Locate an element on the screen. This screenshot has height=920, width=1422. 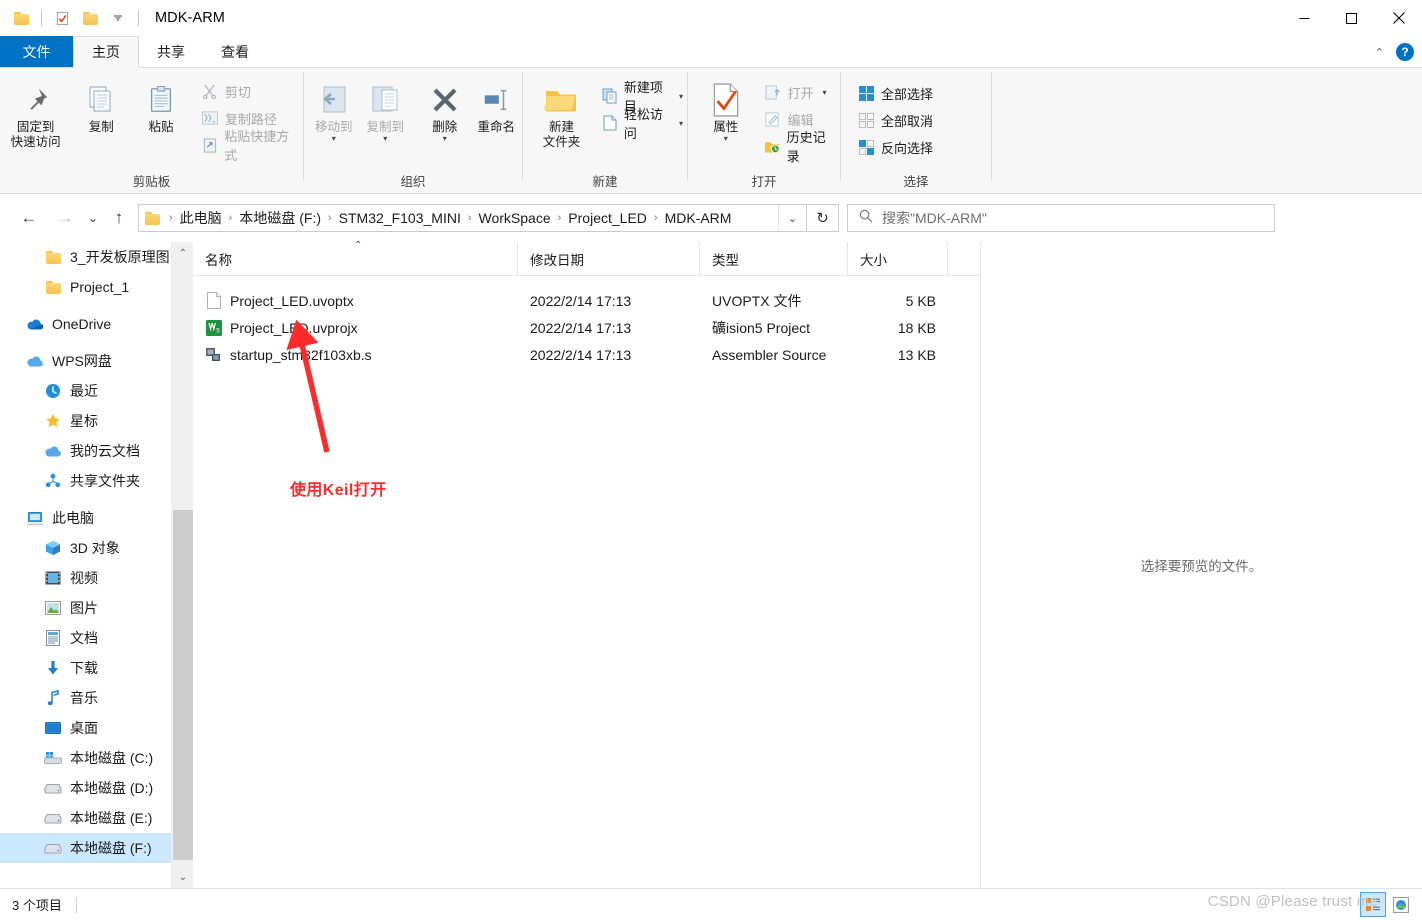
scroll-up-icon: ⌃ is located at coordinates (183, 253).